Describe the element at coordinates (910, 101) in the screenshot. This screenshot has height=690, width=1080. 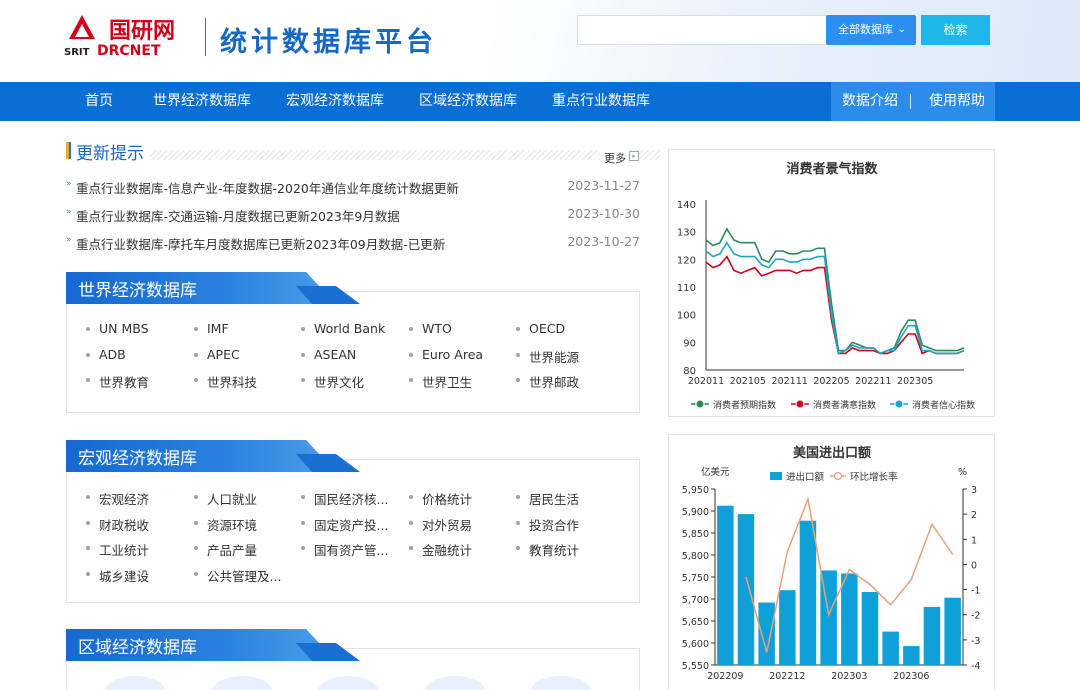
I see `nav-separator` at that location.